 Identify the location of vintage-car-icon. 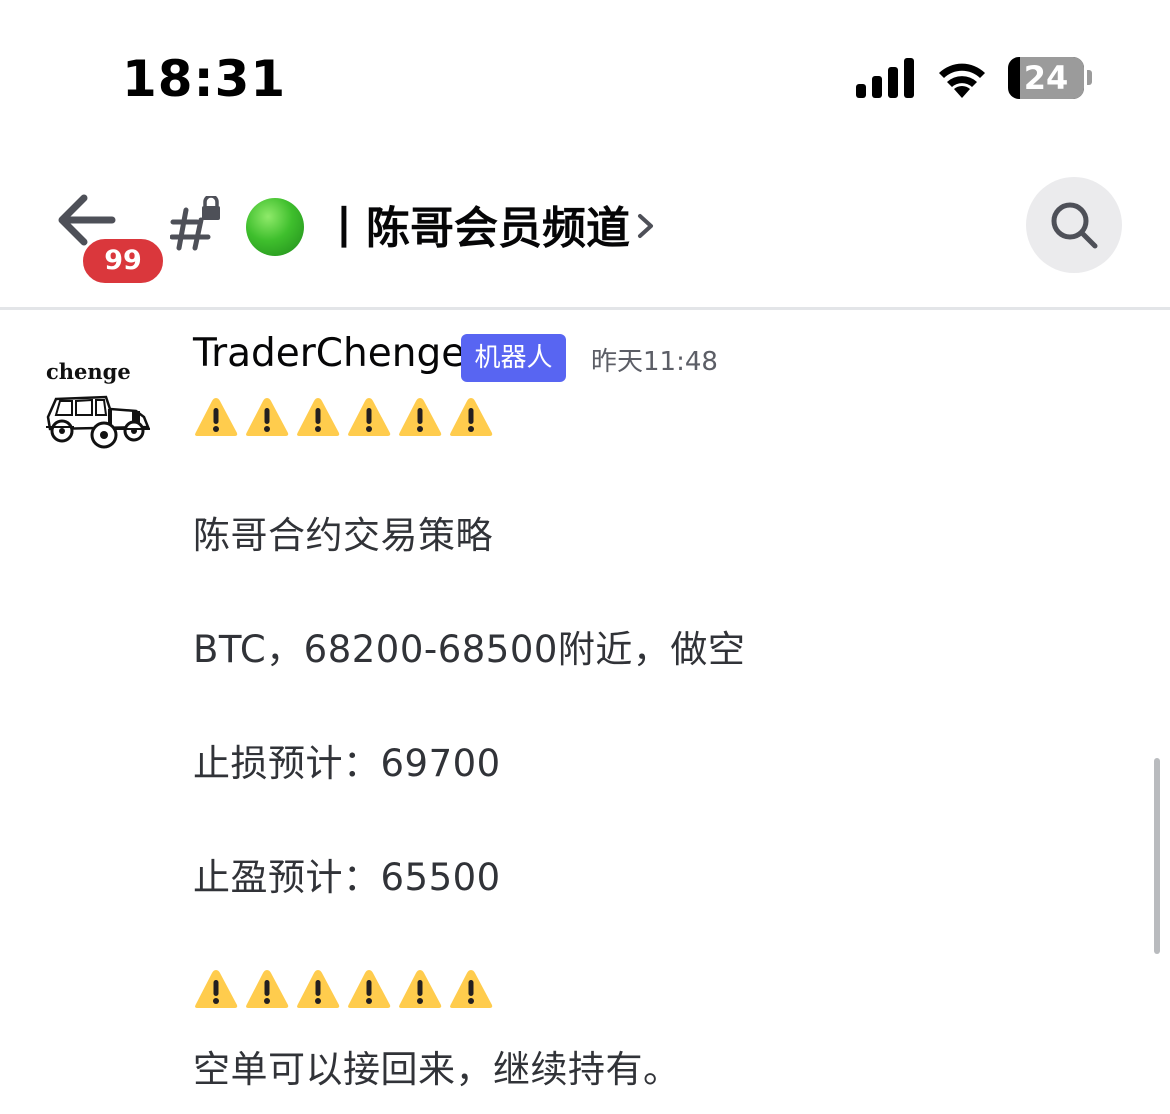
(98, 422).